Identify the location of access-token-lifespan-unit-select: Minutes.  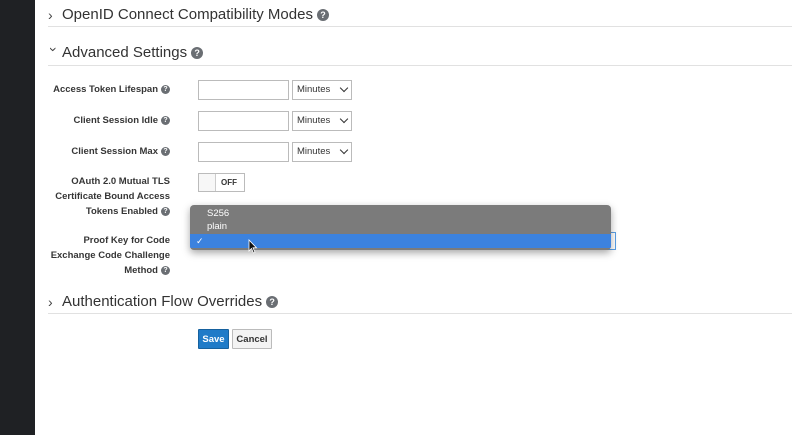
(322, 90).